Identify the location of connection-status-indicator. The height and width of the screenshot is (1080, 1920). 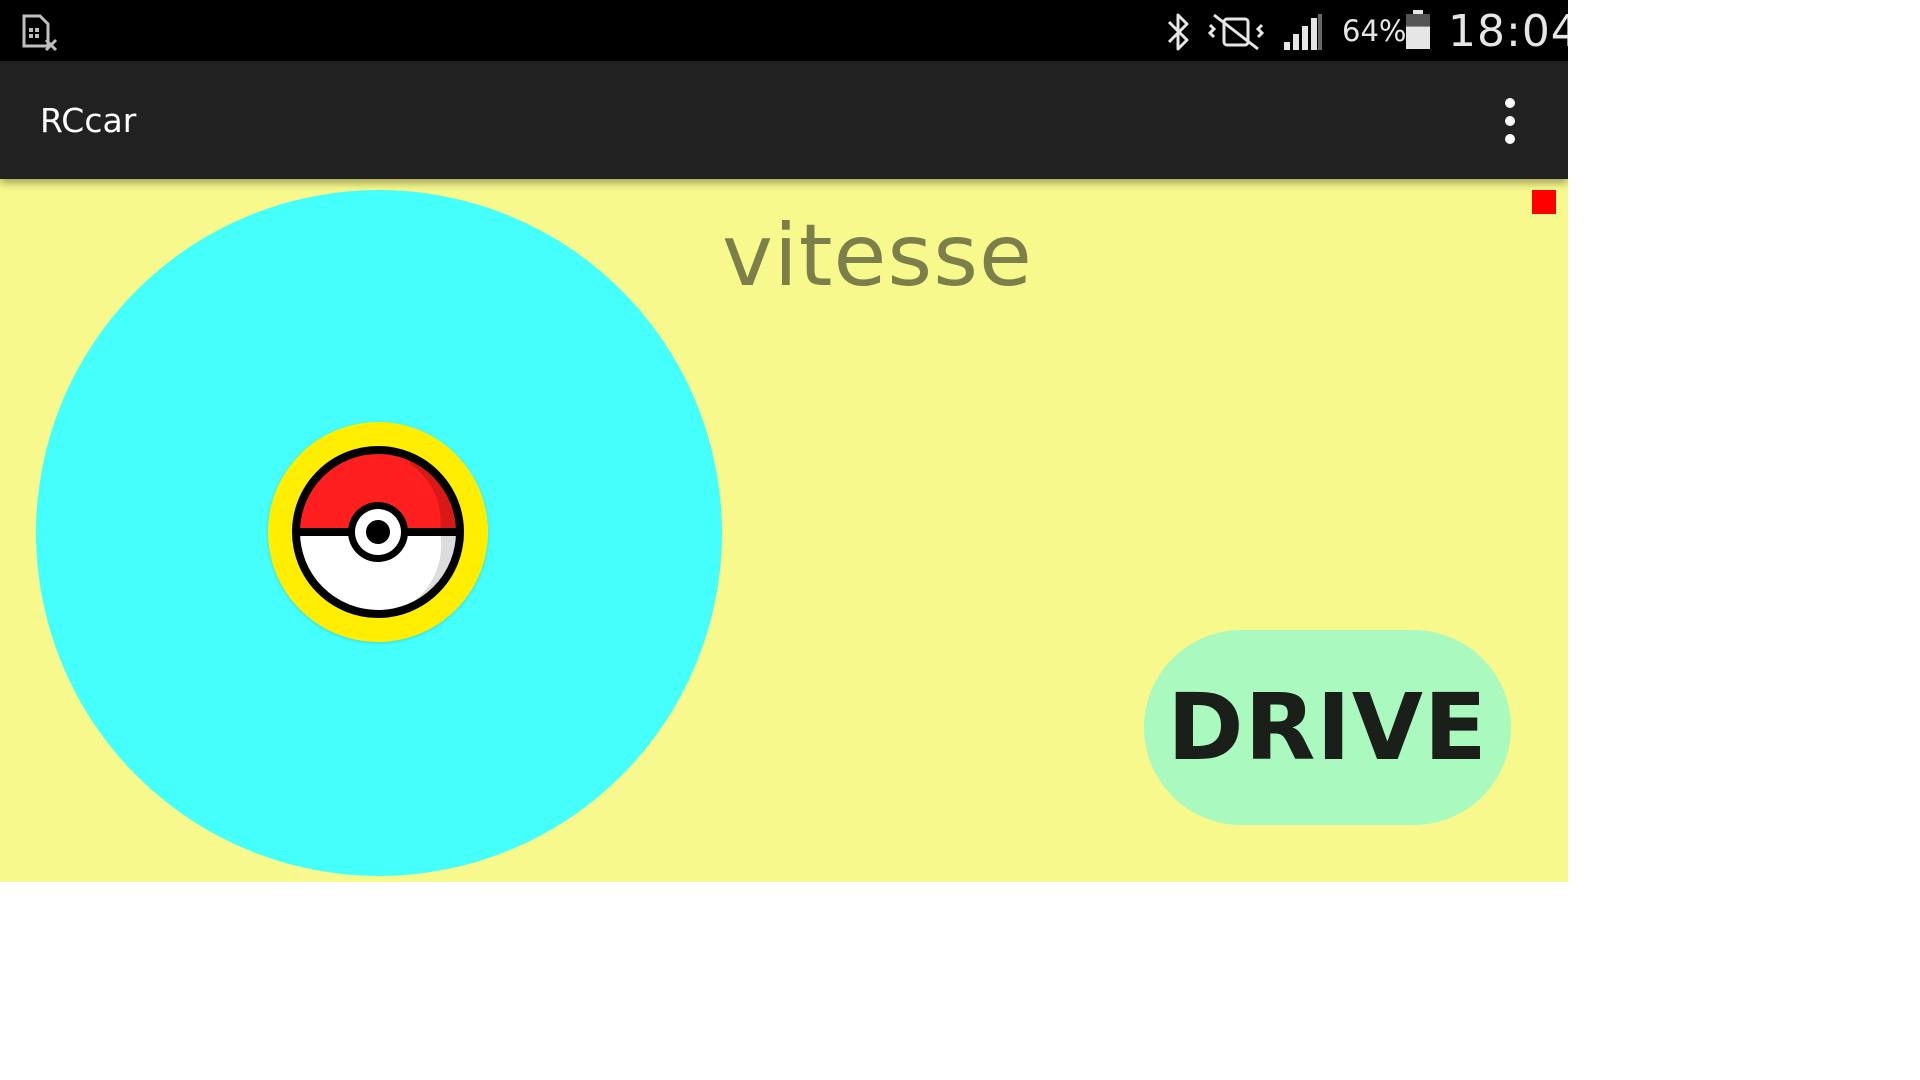
(1544, 202).